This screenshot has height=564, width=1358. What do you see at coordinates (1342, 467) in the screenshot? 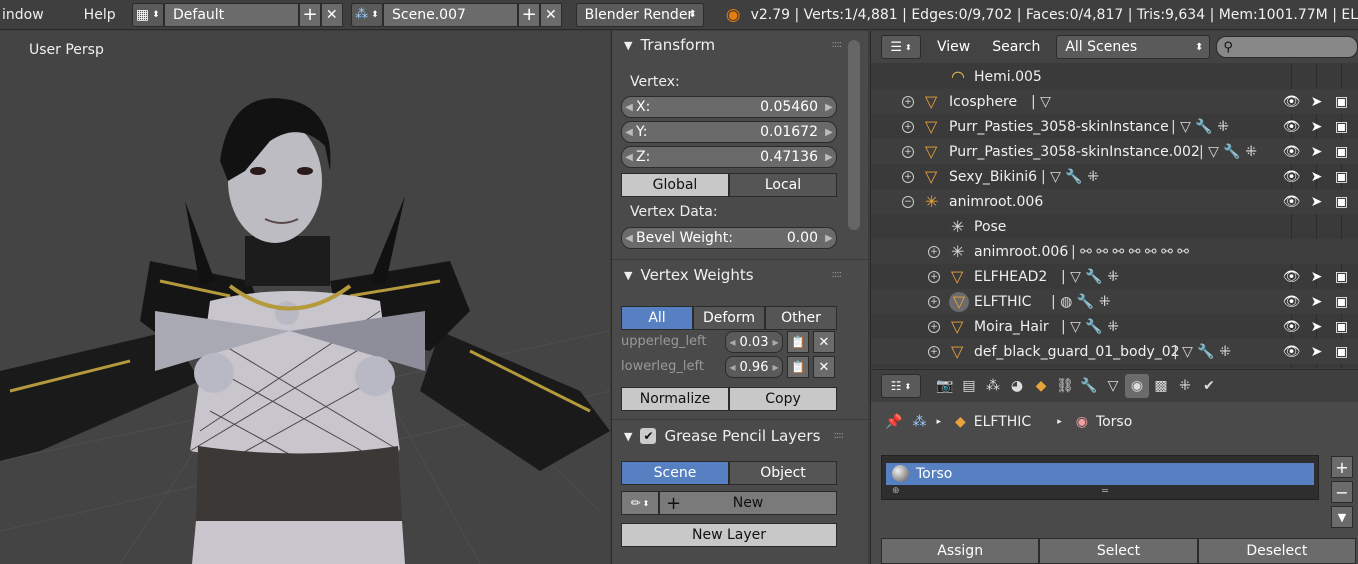
I see `add-material-slot-button: +` at bounding box center [1342, 467].